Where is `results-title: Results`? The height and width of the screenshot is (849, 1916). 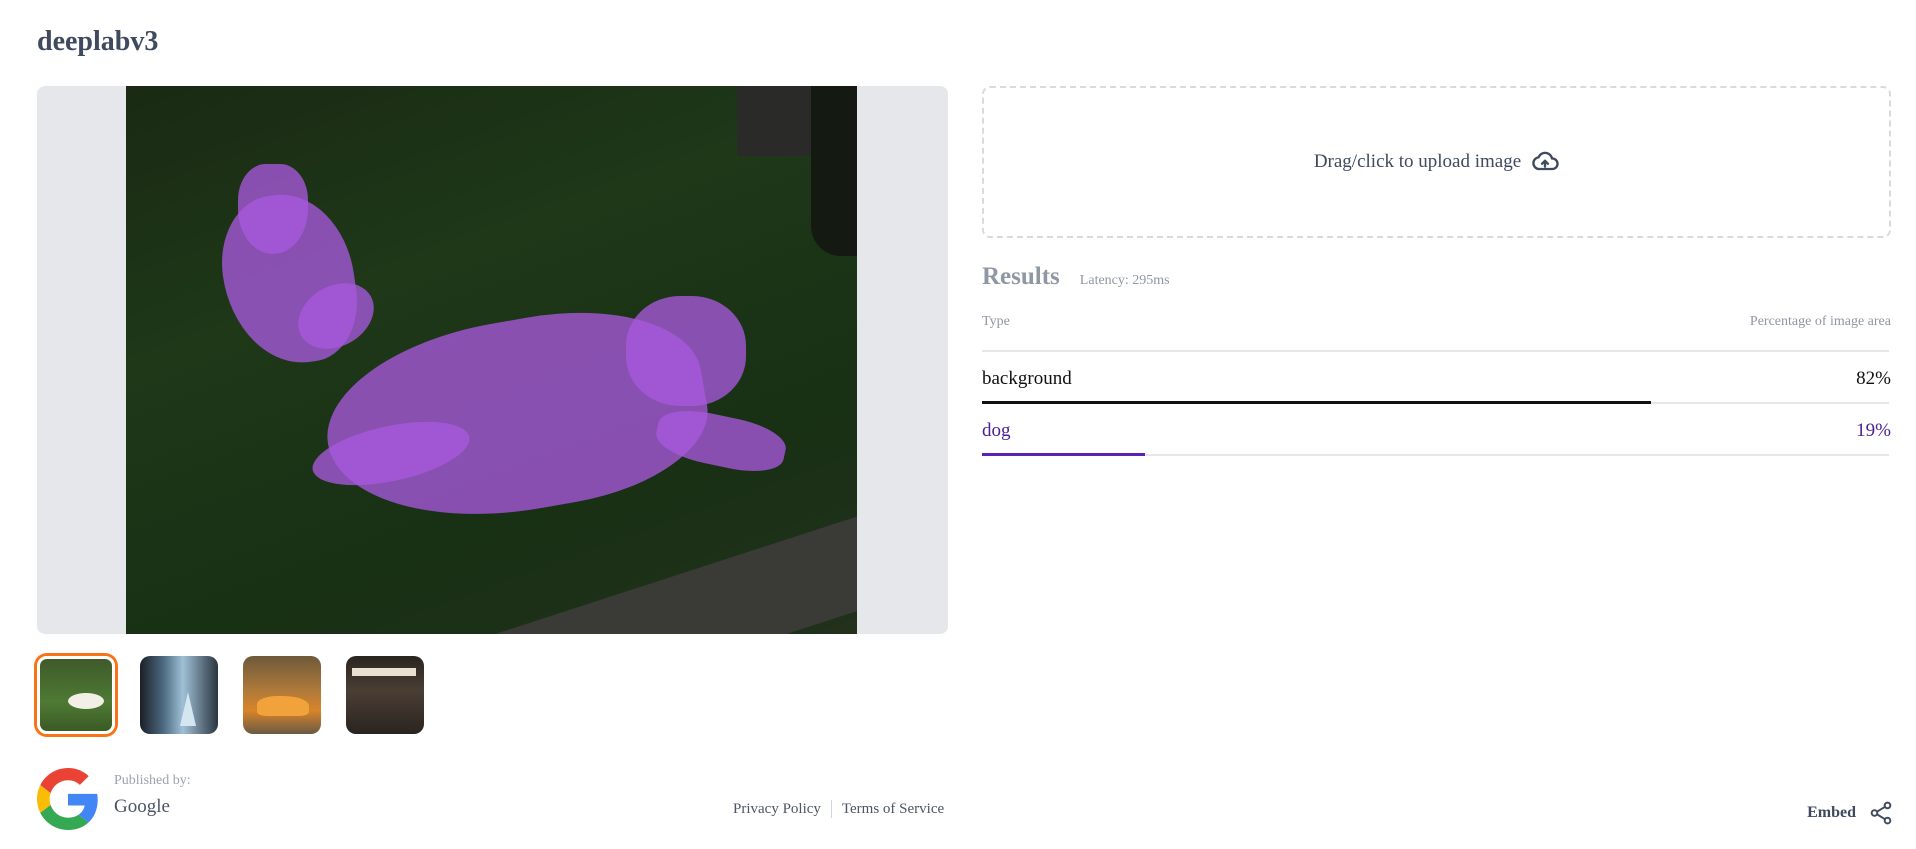
results-title: Results is located at coordinates (1021, 276).